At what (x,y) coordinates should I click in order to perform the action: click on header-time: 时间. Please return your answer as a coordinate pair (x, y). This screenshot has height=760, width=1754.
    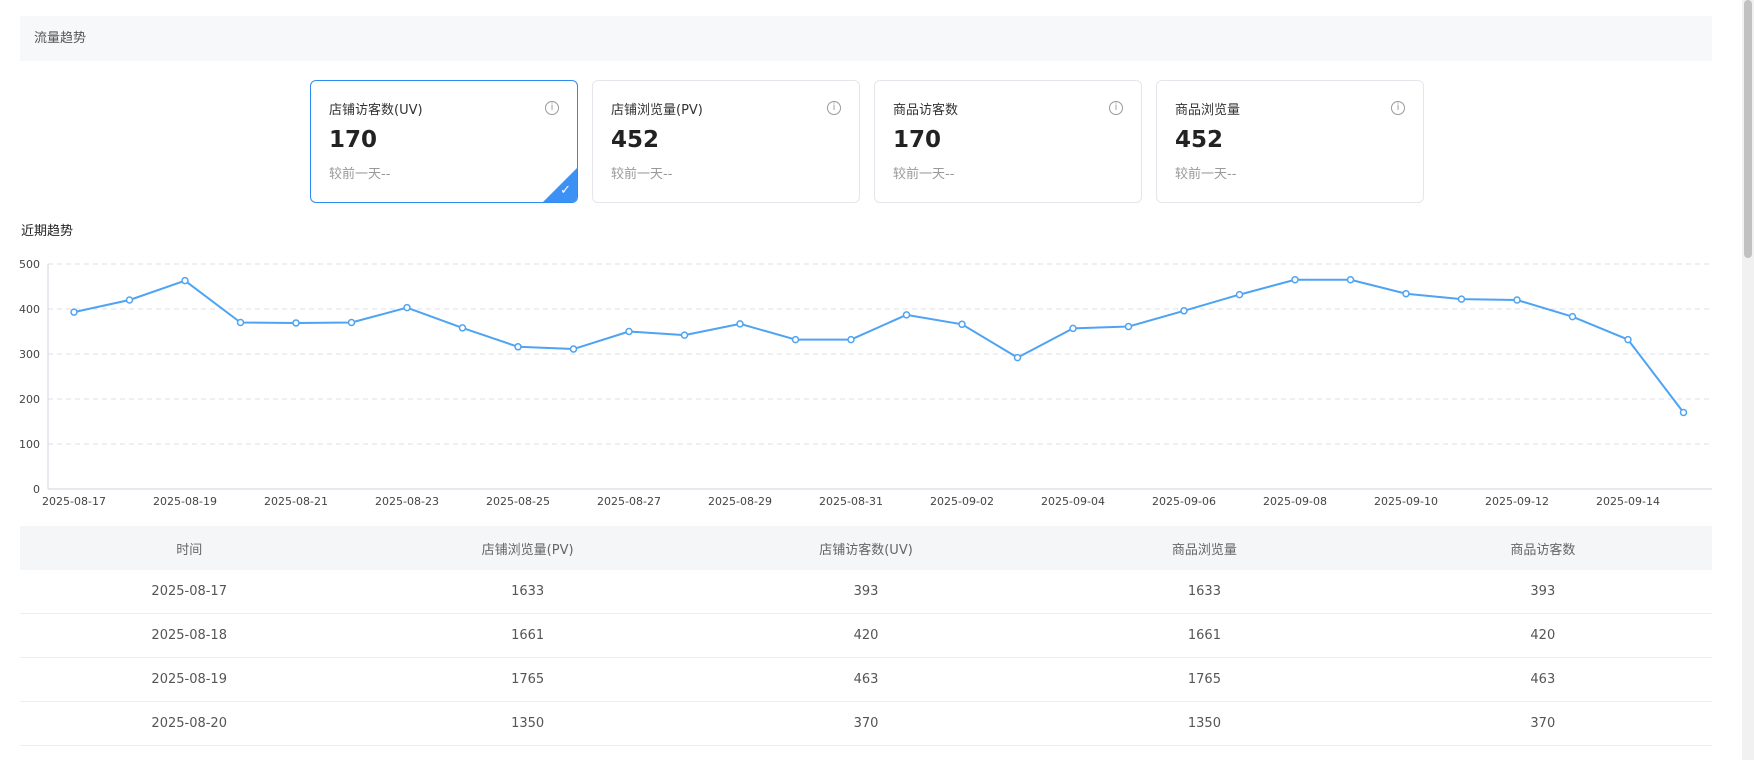
    Looking at the image, I should click on (189, 550).